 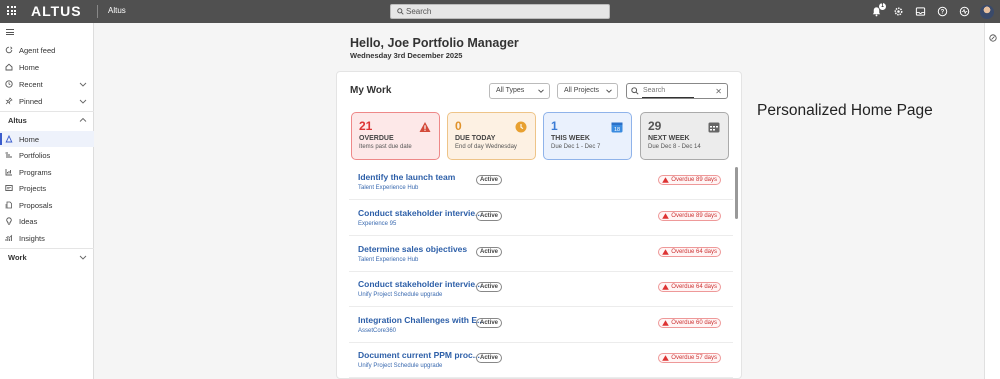 What do you see at coordinates (29, 67) in the screenshot?
I see `sidebar-item-label: Home` at bounding box center [29, 67].